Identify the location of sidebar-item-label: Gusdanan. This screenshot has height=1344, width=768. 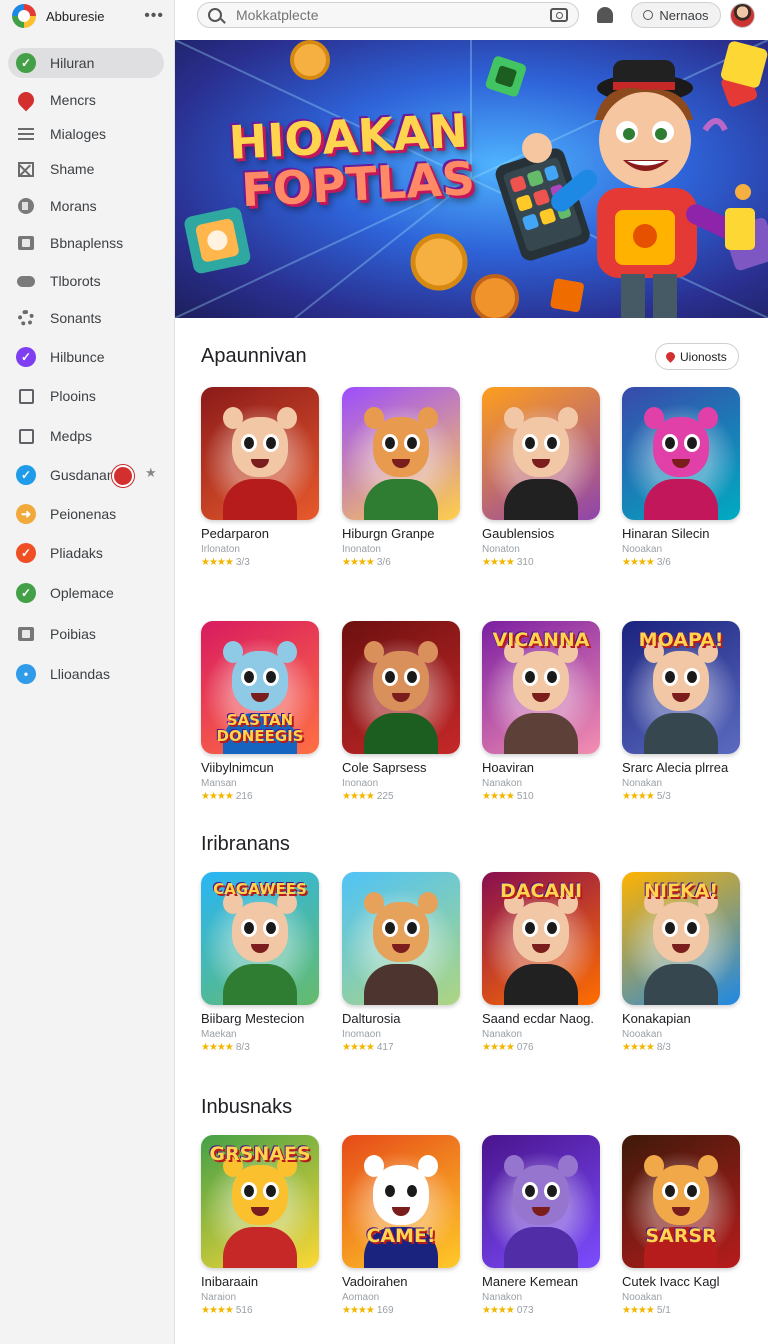
(82, 475).